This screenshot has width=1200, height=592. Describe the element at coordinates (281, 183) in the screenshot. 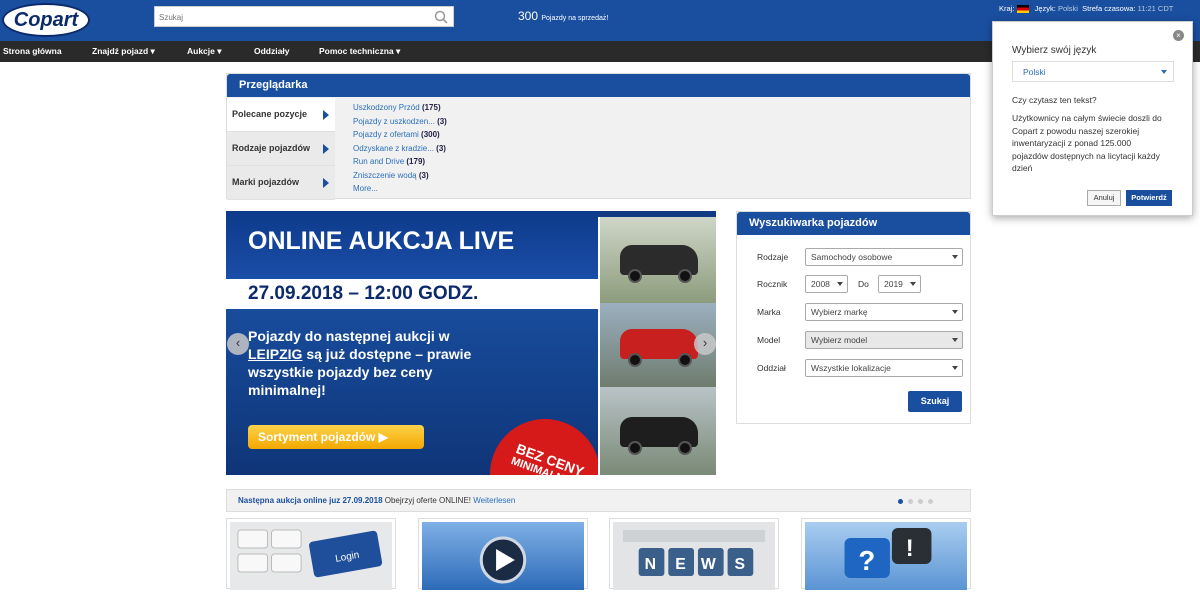

I see `category-vehicle-makes: Marki pojazdów` at that location.